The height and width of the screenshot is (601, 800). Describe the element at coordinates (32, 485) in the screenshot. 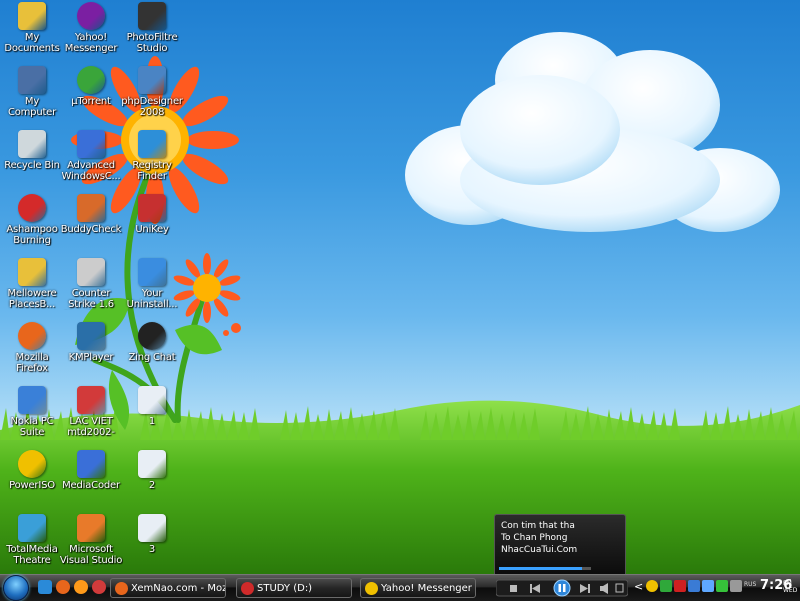

I see `desktop-icon-label: PowerISO` at that location.